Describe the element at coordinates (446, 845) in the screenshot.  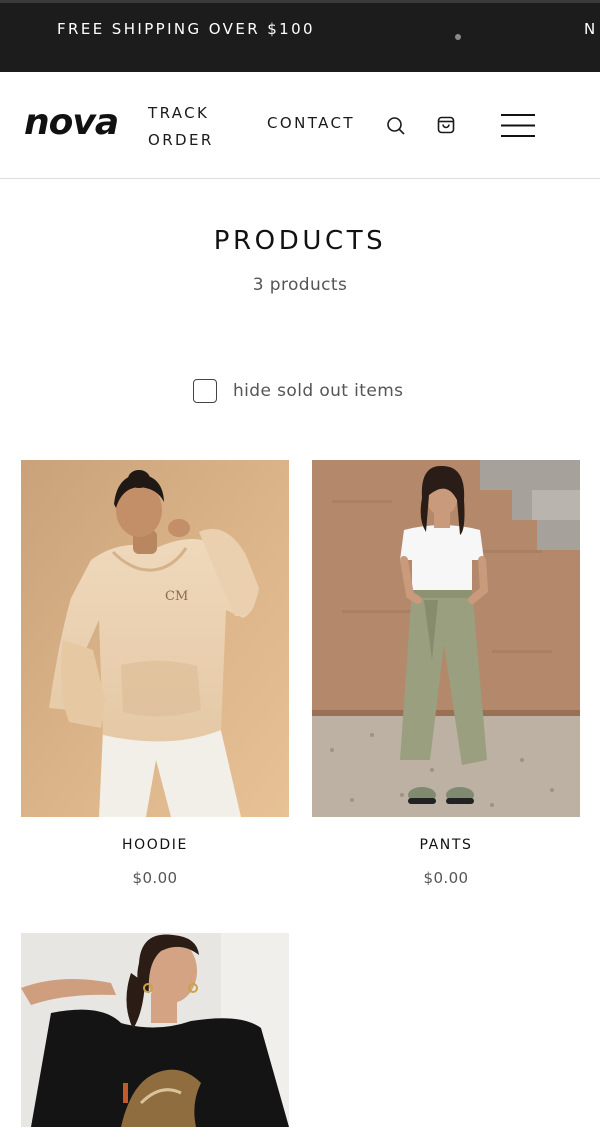
I see `product-name: PANTS` at that location.